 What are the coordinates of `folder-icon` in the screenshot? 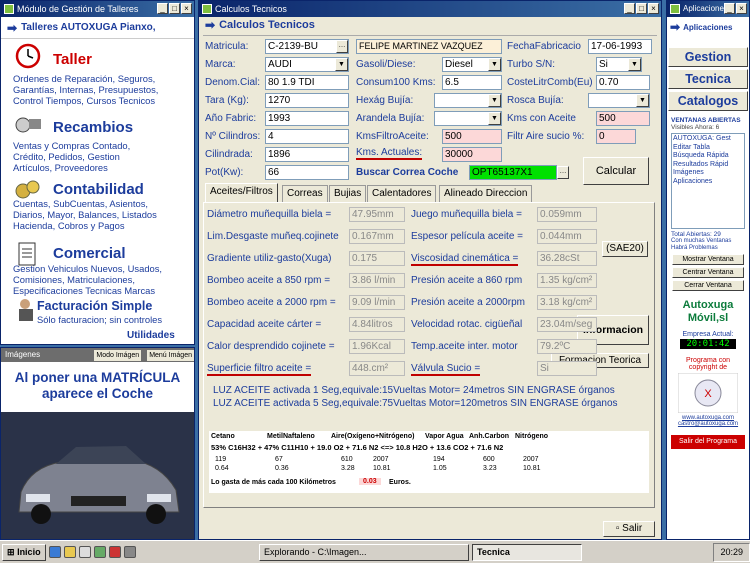 It's located at (70, 552).